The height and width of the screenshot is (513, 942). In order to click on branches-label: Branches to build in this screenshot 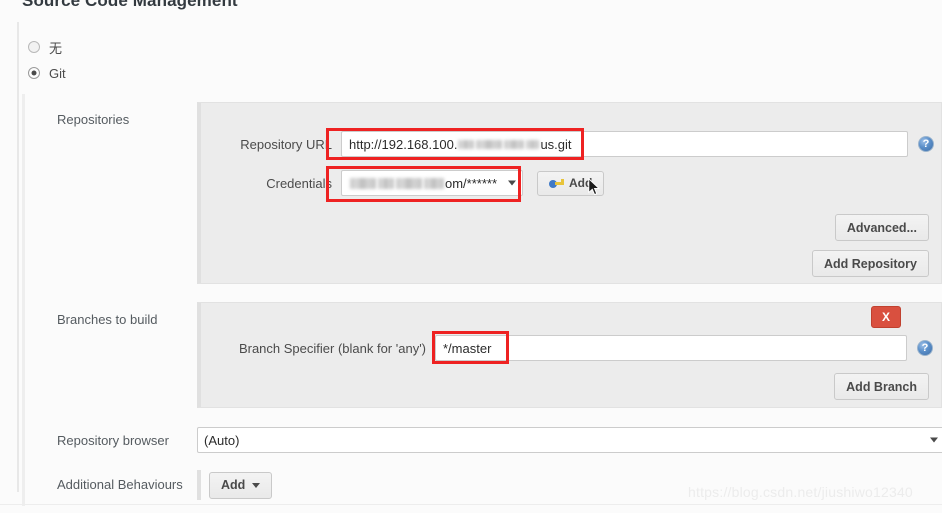, I will do `click(107, 319)`.